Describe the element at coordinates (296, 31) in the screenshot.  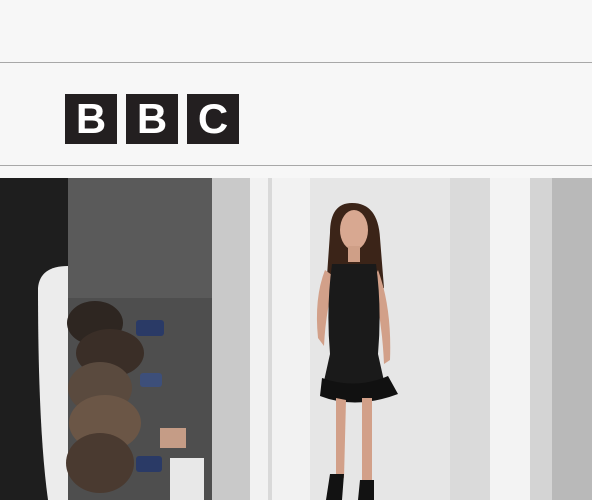
I see `top-bar` at that location.